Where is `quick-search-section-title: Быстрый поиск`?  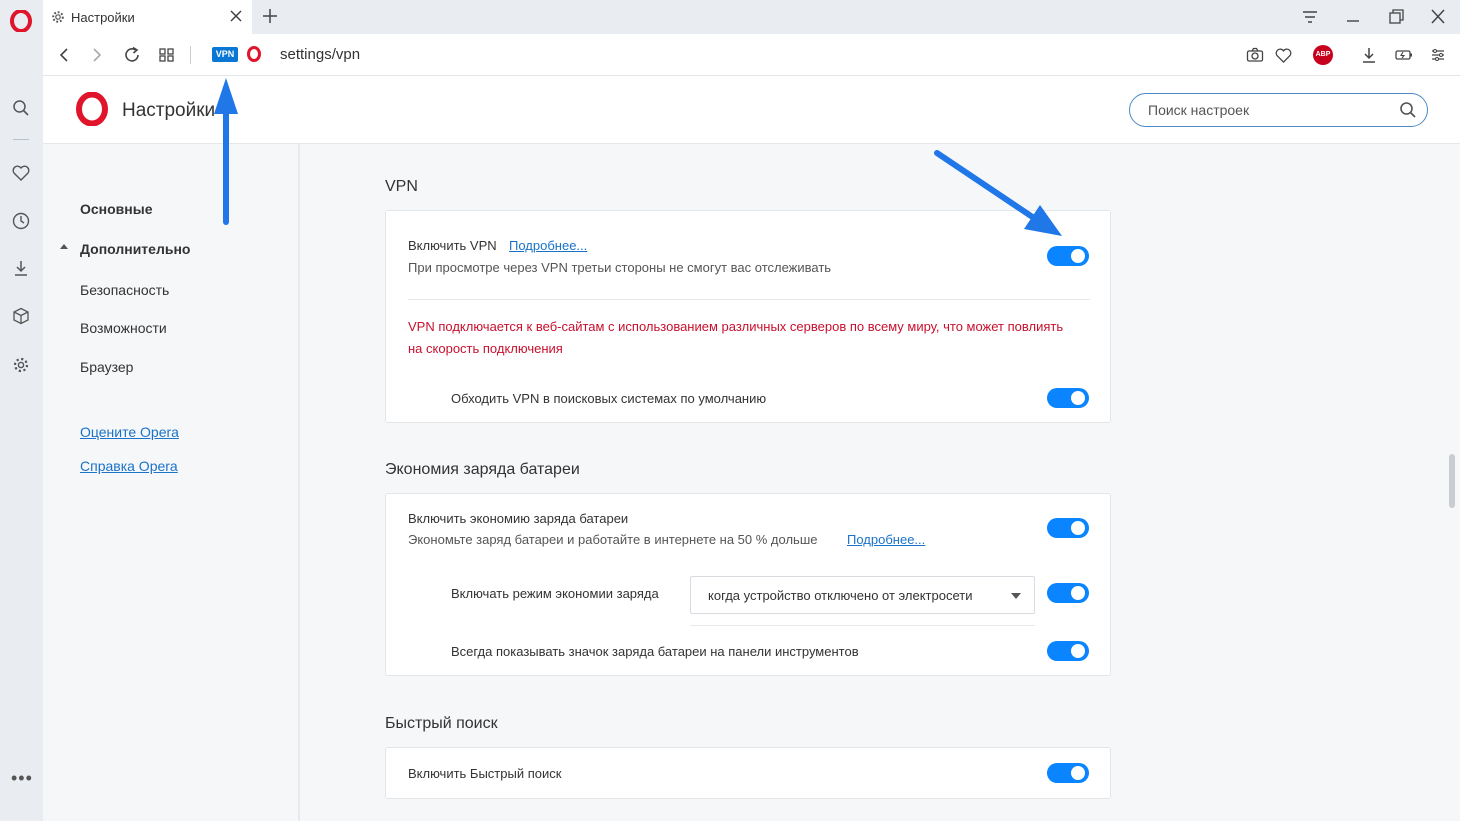 quick-search-section-title: Быстрый поиск is located at coordinates (441, 723).